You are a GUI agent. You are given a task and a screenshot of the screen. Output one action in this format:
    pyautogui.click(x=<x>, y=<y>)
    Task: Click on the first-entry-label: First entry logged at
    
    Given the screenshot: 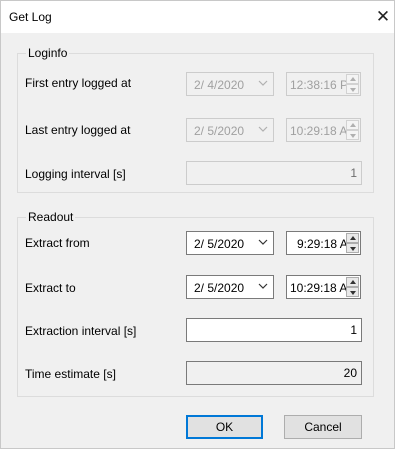 What is the action you would take?
    pyautogui.click(x=78, y=83)
    